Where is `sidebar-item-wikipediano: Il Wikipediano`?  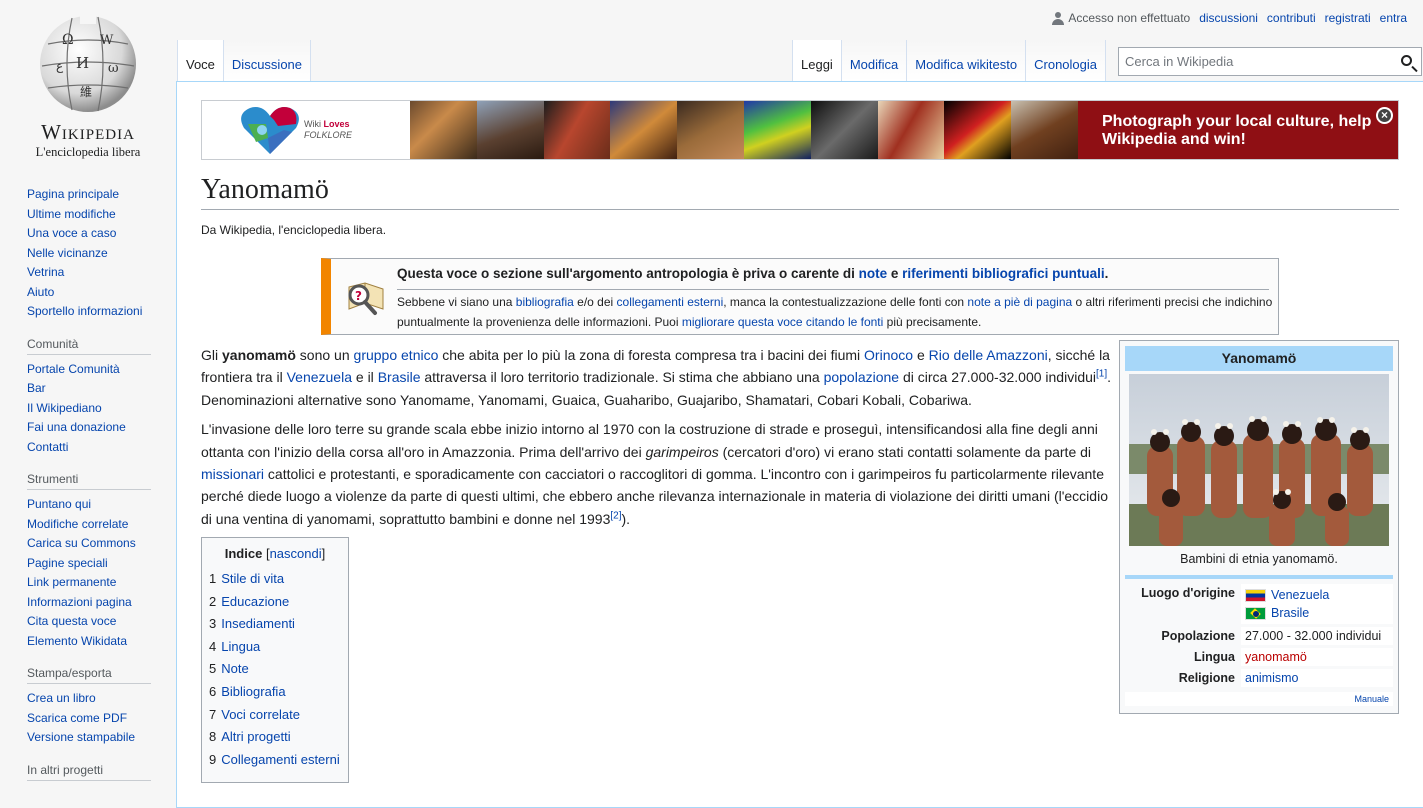 sidebar-item-wikipediano: Il Wikipediano is located at coordinates (64, 408).